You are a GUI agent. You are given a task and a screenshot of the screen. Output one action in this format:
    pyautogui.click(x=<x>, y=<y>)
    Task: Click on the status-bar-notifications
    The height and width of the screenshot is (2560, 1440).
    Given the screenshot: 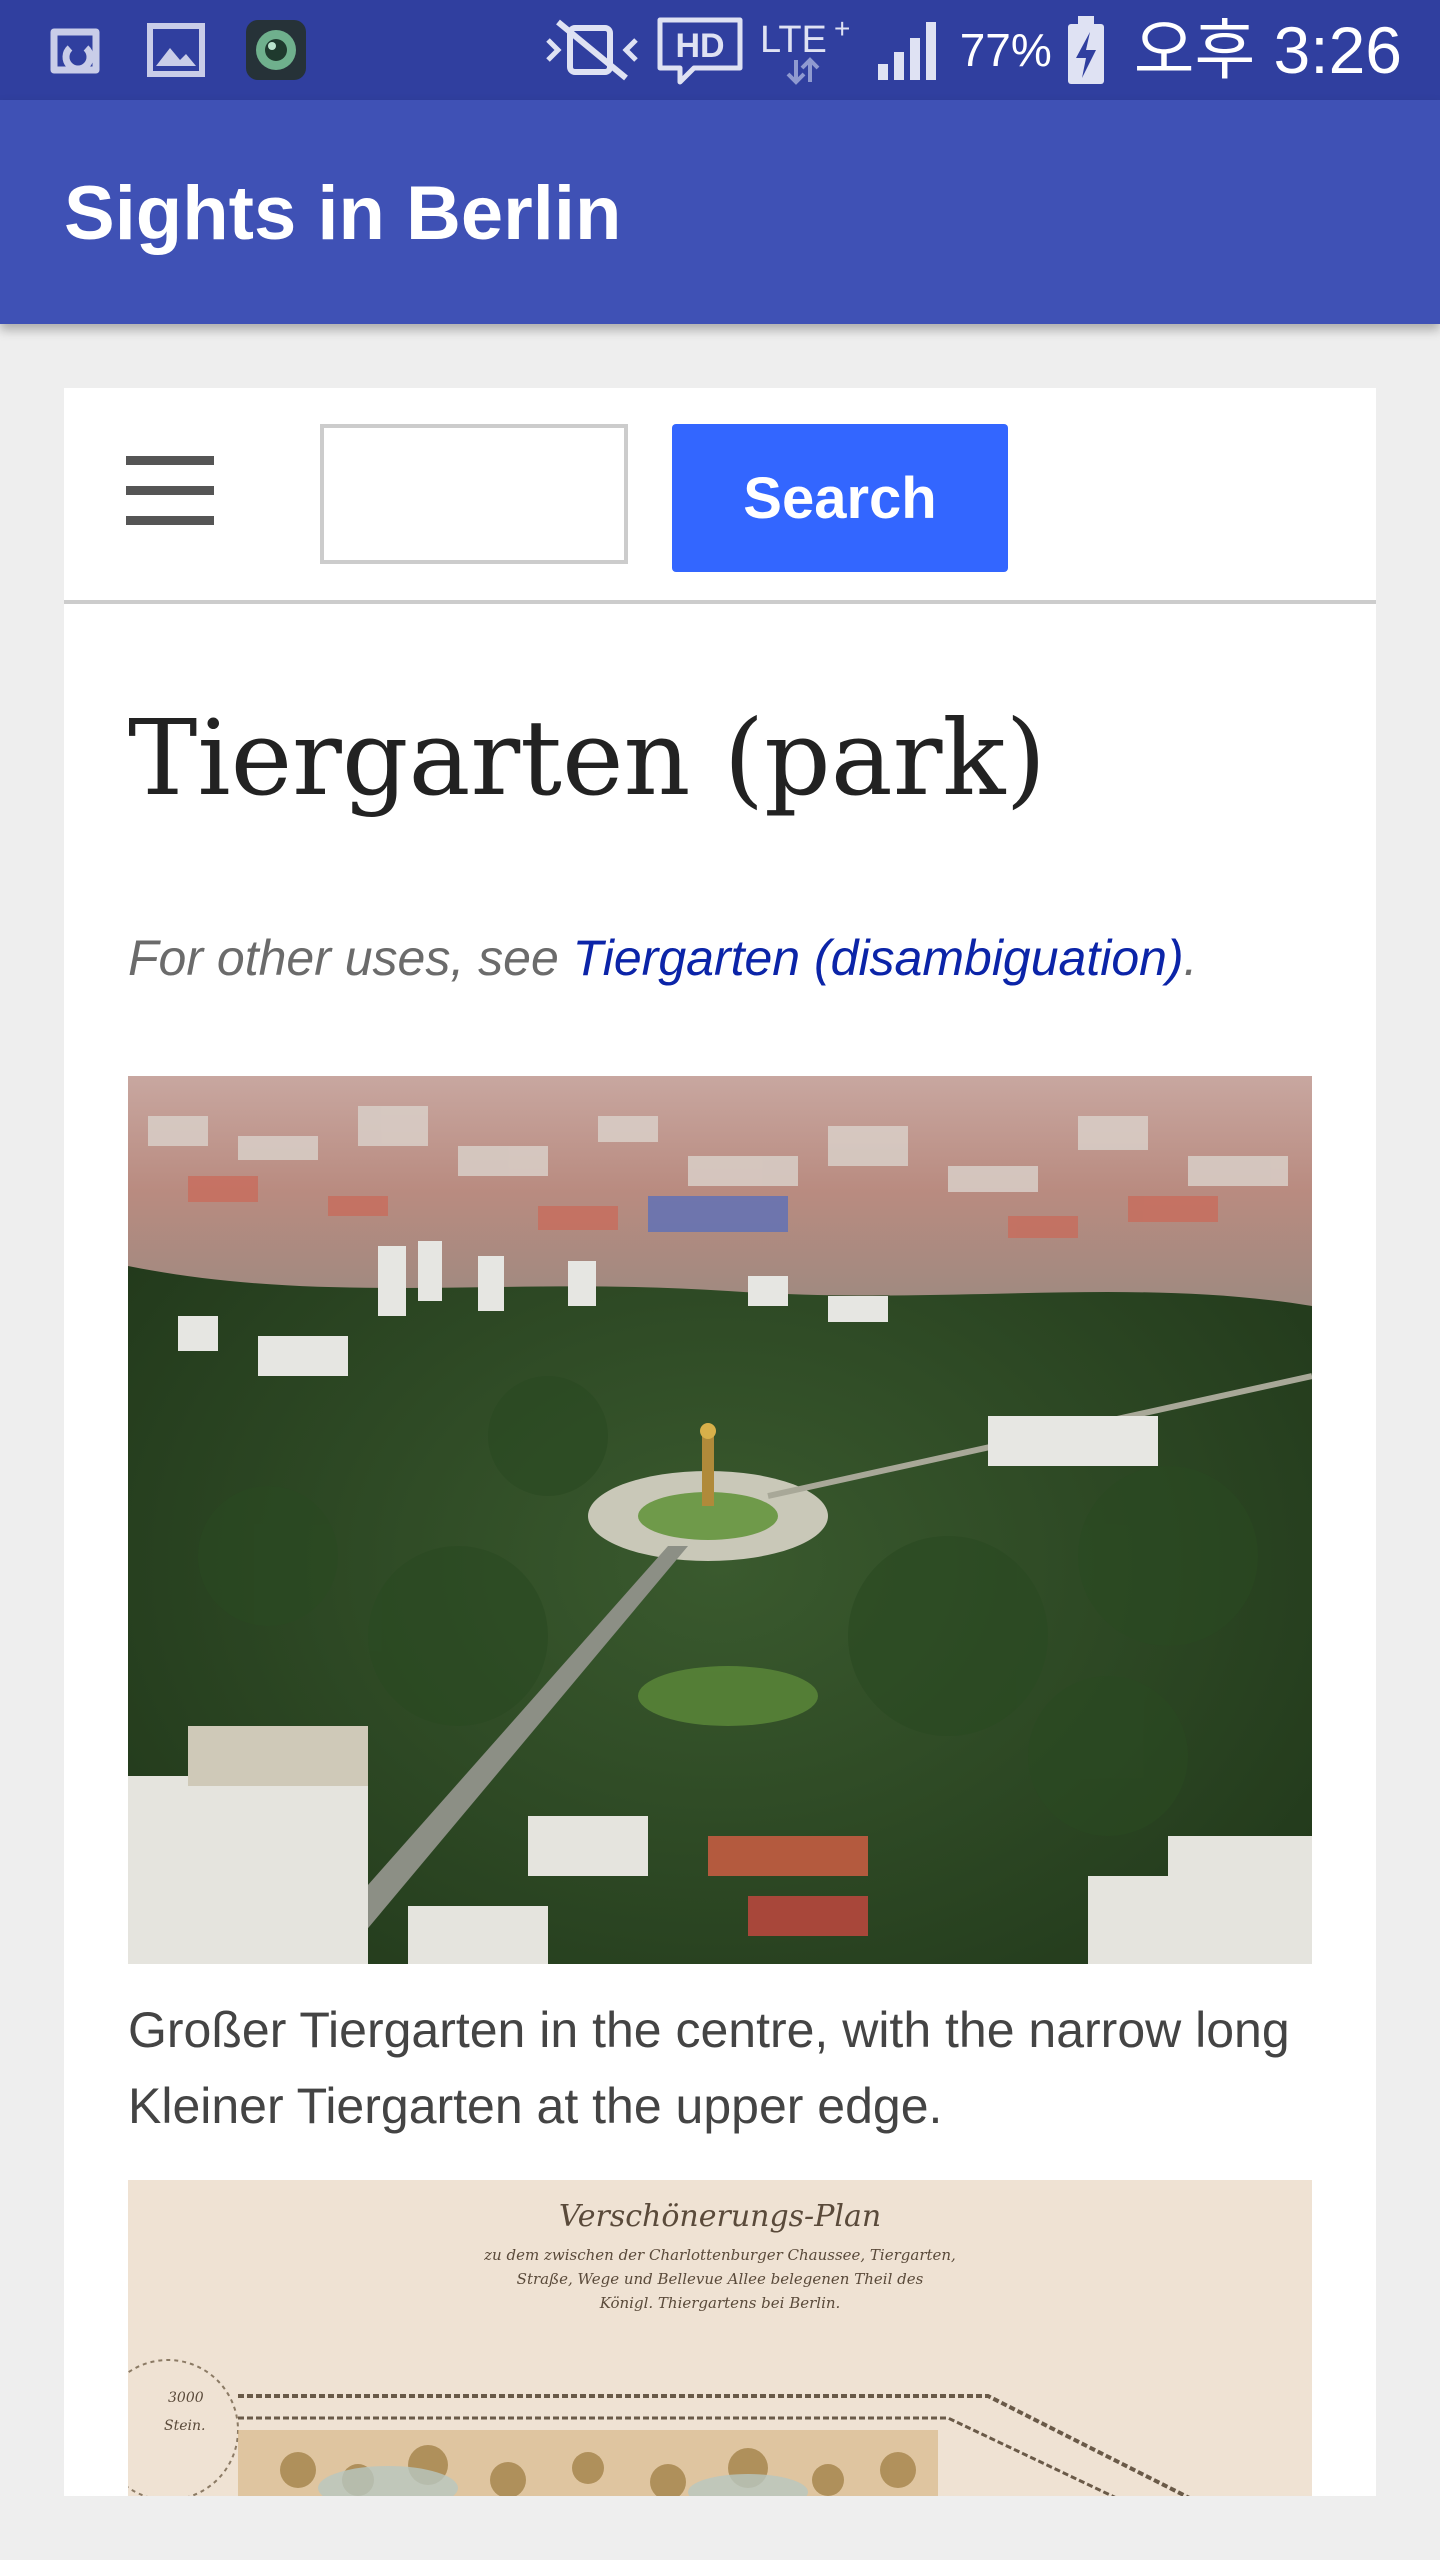 What is the action you would take?
    pyautogui.click(x=176, y=50)
    